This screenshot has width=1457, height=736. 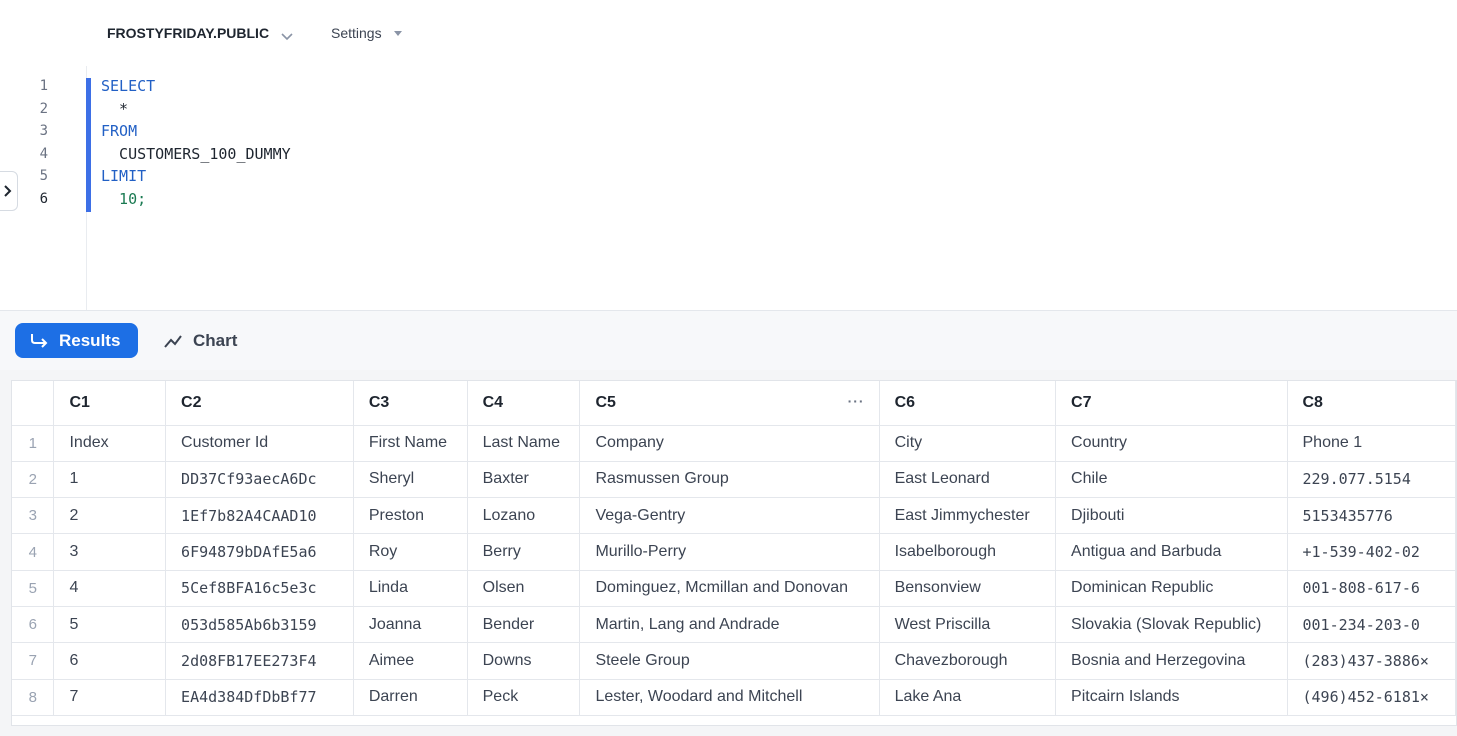 I want to click on table-cell: Sheryl, so click(x=410, y=480).